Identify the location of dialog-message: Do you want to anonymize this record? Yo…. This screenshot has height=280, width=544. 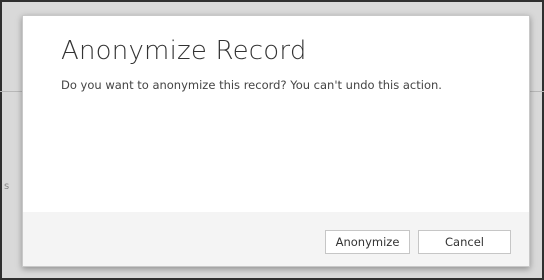
(251, 85).